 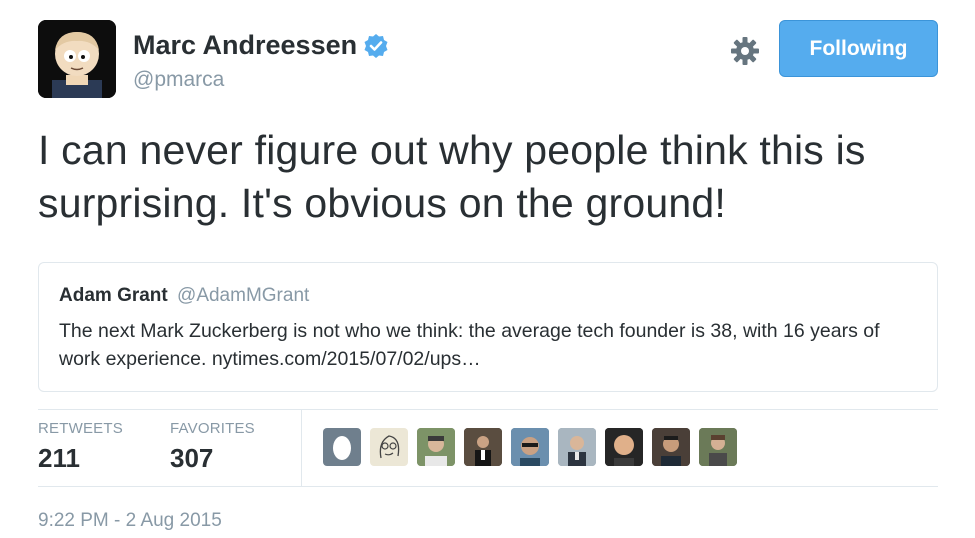 What do you see at coordinates (113, 295) in the screenshot?
I see `quoted-author-name: Adam Grant` at bounding box center [113, 295].